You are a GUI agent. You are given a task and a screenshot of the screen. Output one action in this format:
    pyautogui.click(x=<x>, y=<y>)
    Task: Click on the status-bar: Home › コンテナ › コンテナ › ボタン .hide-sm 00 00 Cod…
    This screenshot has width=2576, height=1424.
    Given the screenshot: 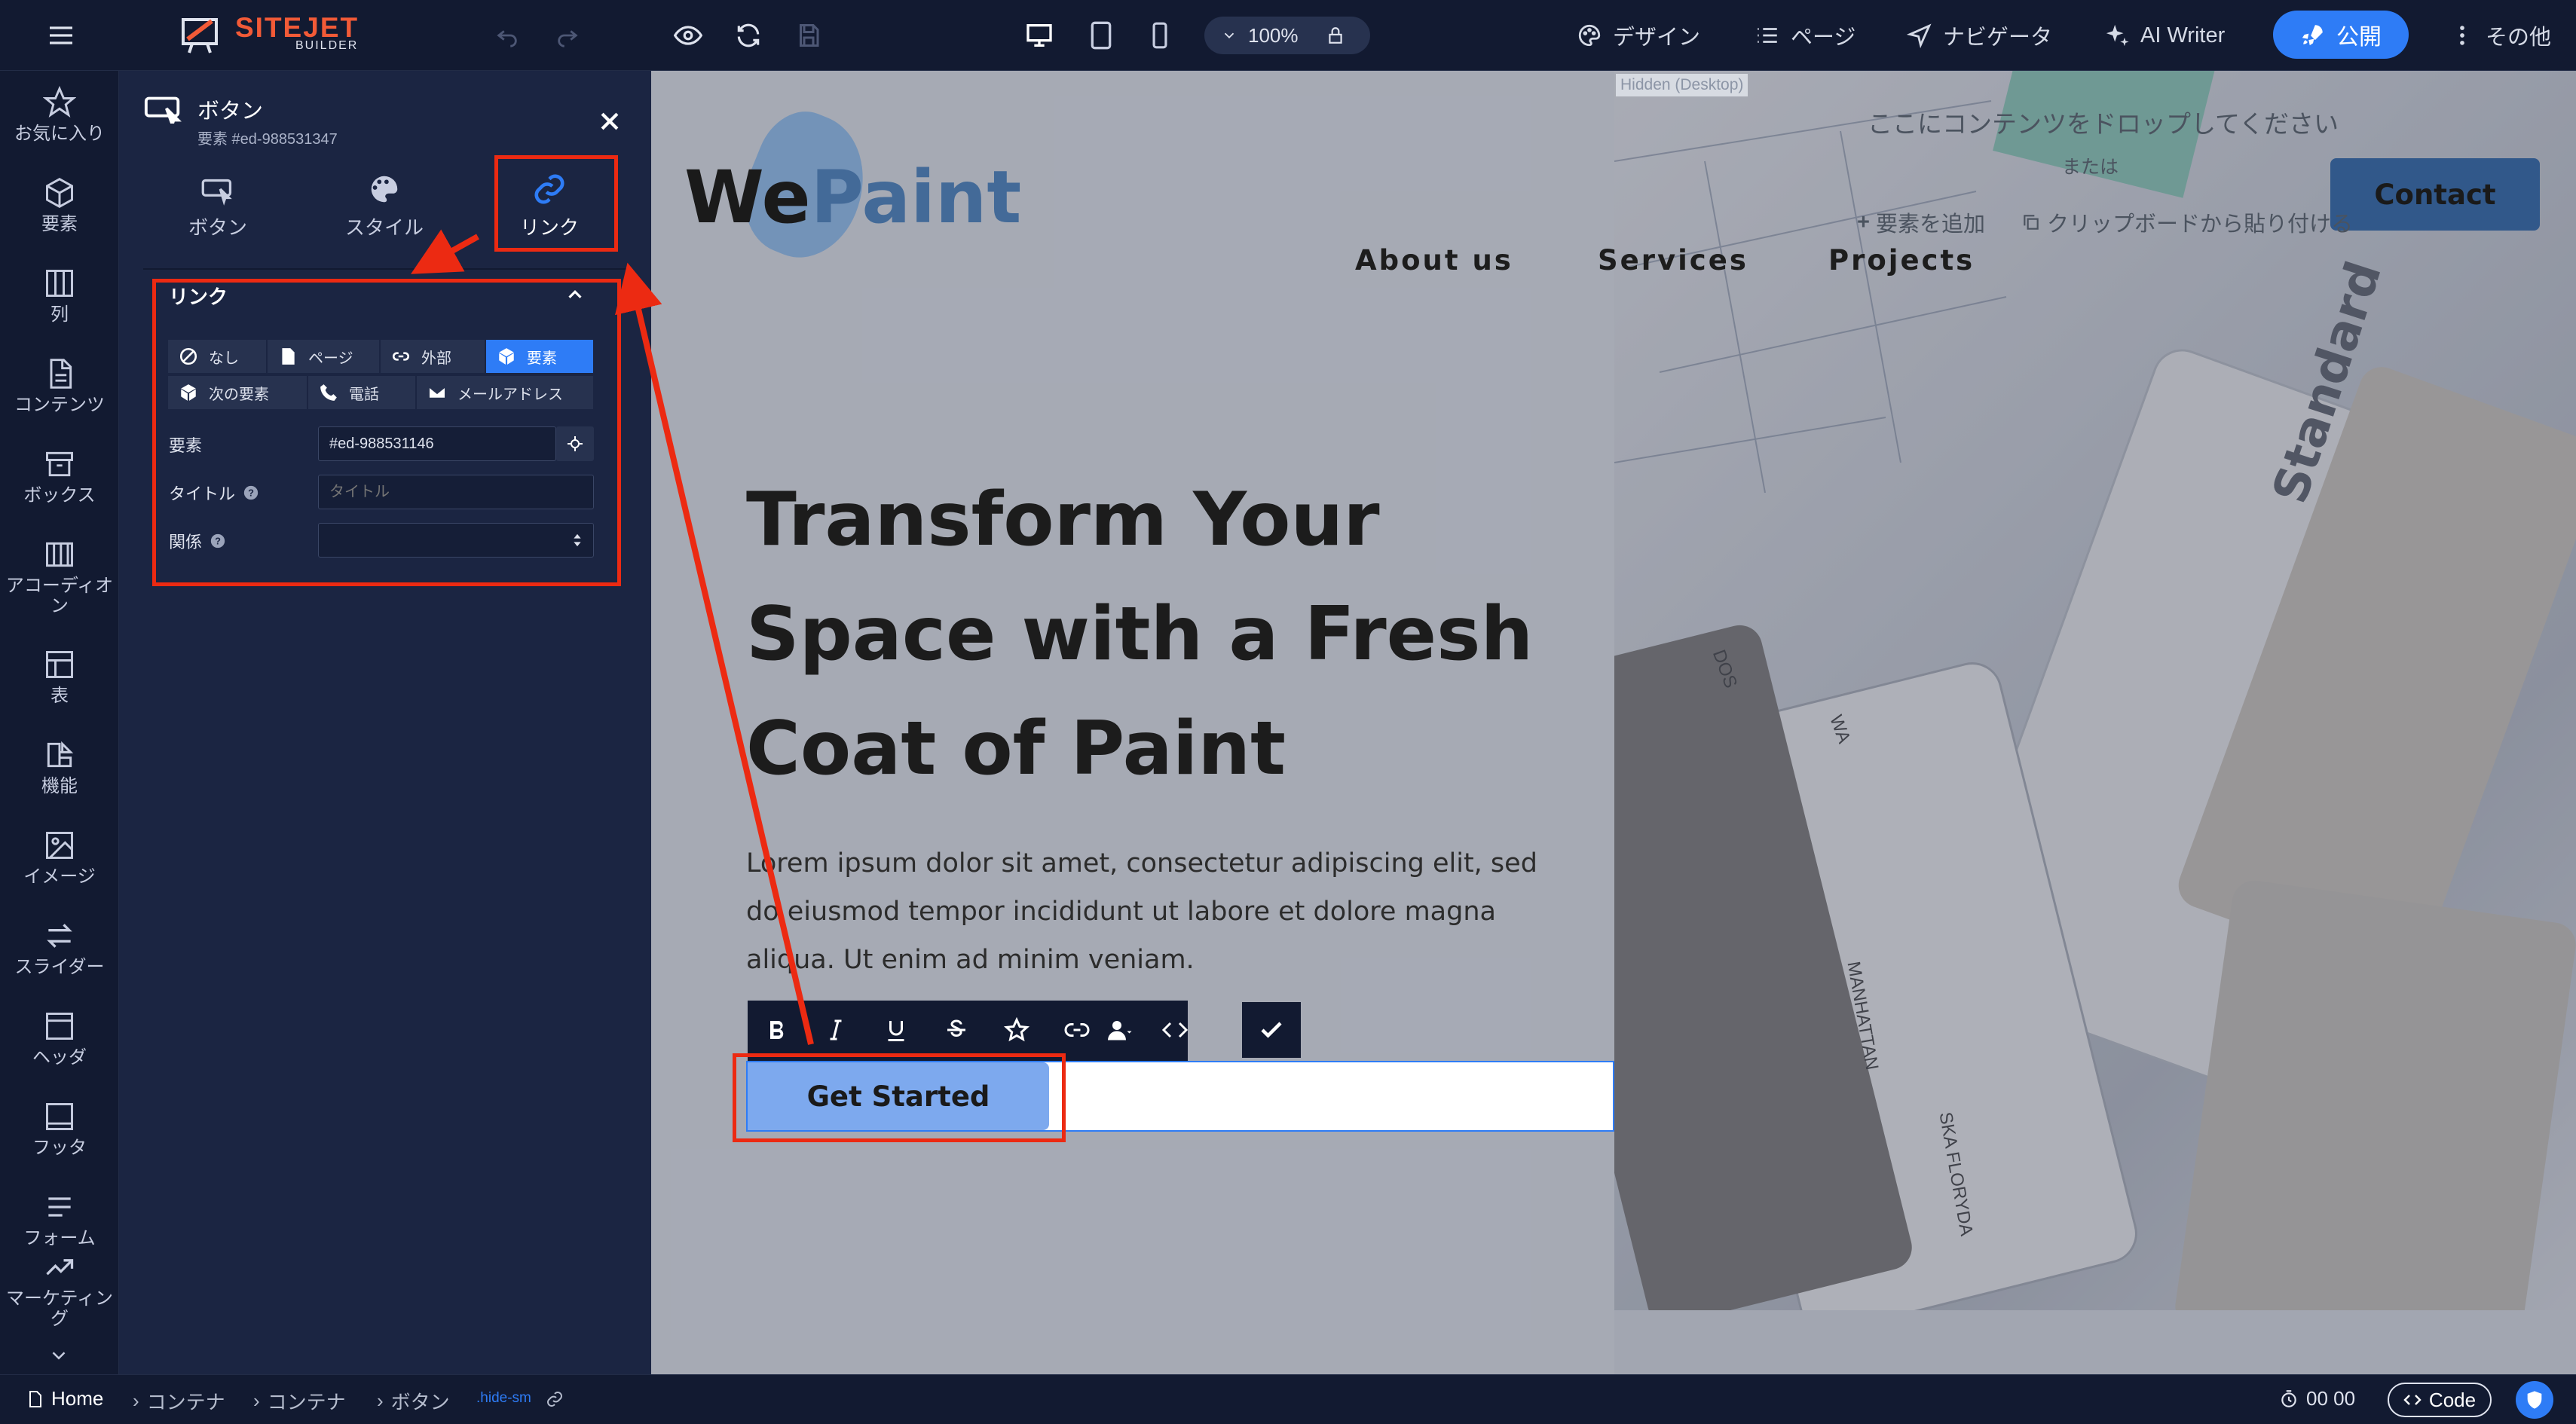 What is the action you would take?
    pyautogui.click(x=1288, y=1399)
    